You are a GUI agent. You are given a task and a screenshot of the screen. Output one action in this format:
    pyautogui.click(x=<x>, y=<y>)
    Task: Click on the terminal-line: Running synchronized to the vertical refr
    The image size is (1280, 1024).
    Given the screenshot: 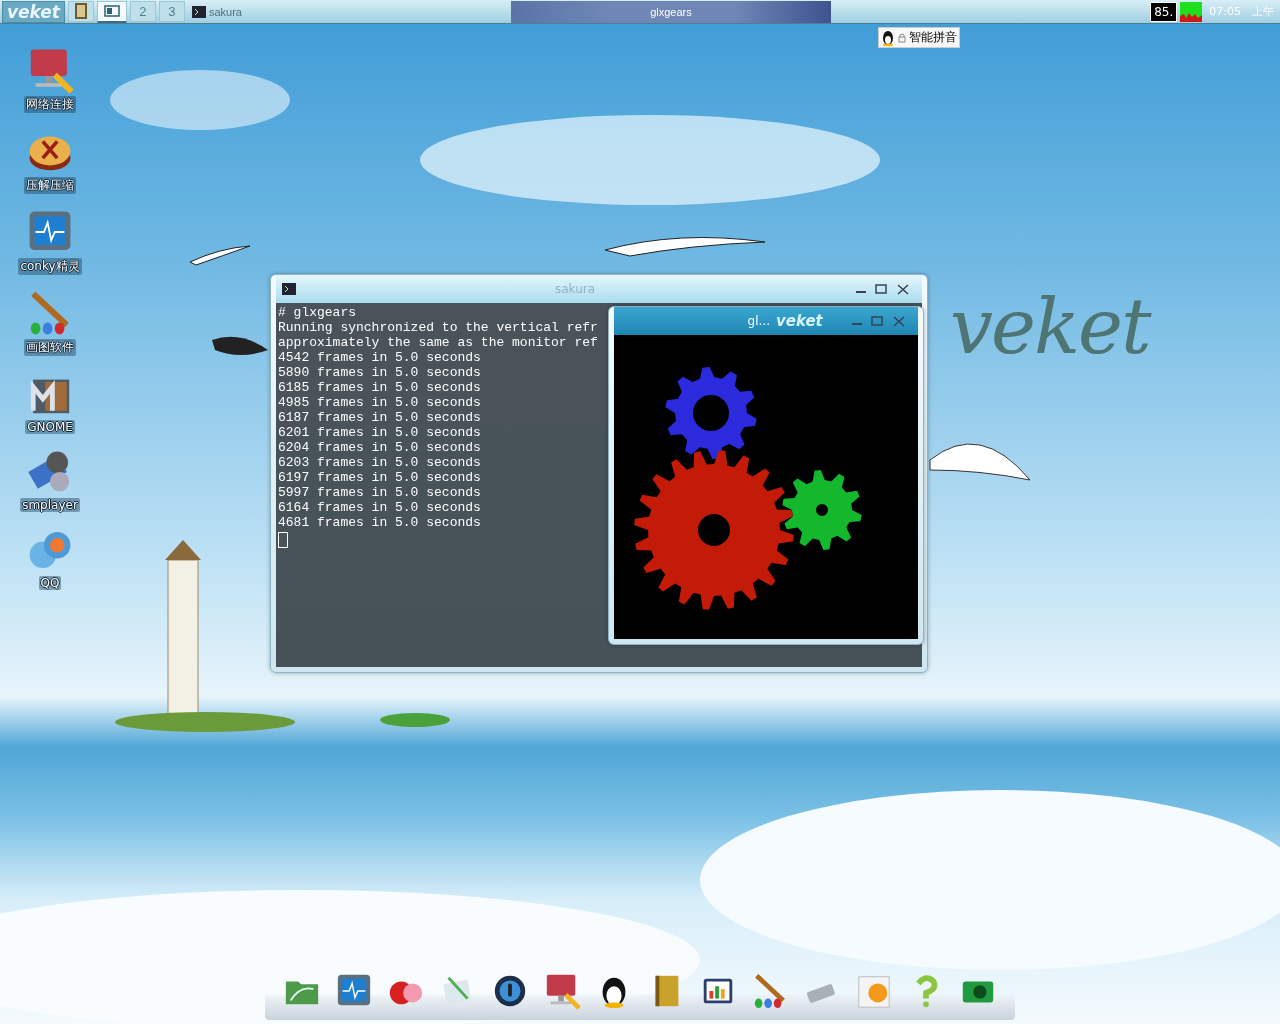 What is the action you would take?
    pyautogui.click(x=438, y=327)
    